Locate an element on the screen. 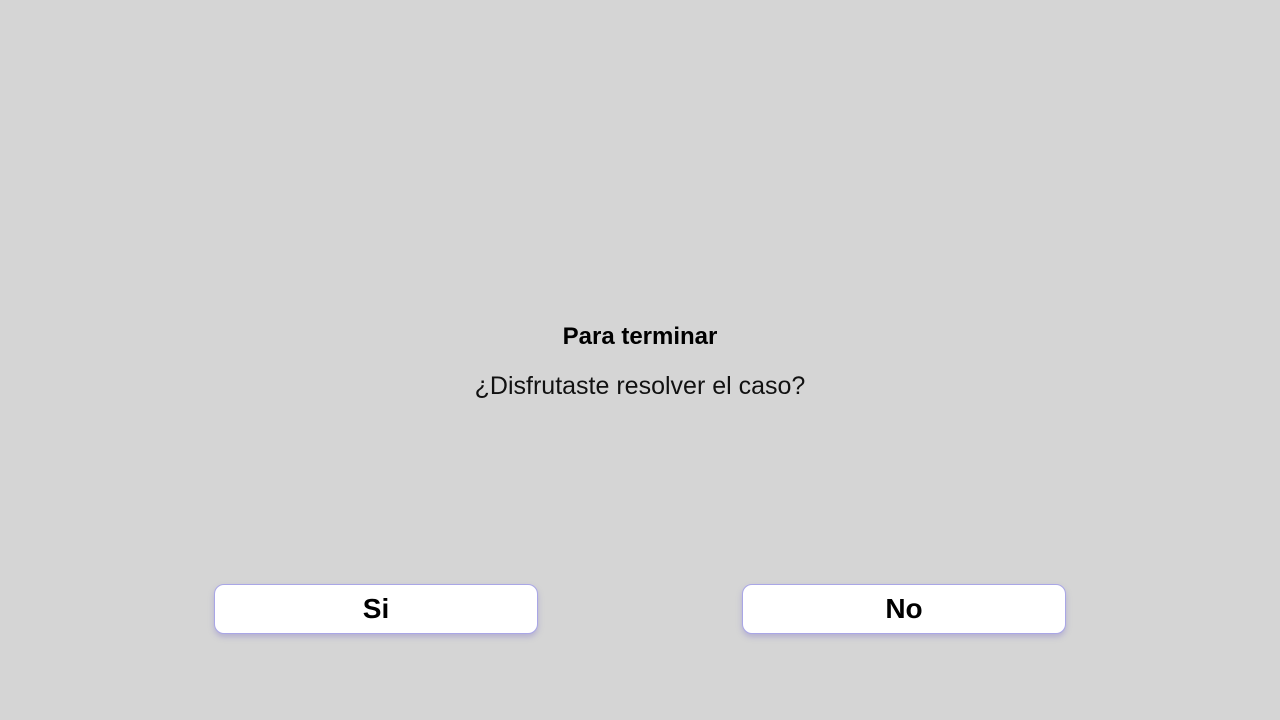 Image resolution: width=1280 pixels, height=720 pixels. no-button: No is located at coordinates (904, 609).